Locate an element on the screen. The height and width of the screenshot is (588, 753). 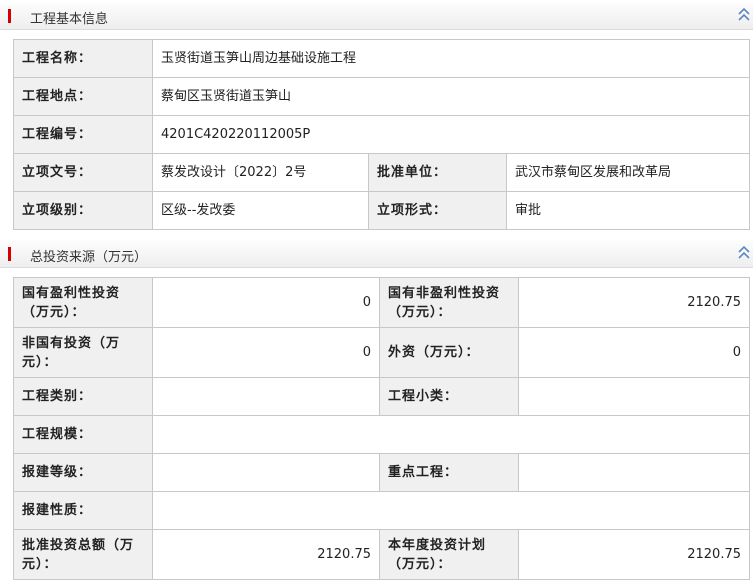
approved-total-investment-value: 2120.75 is located at coordinates (266, 554).